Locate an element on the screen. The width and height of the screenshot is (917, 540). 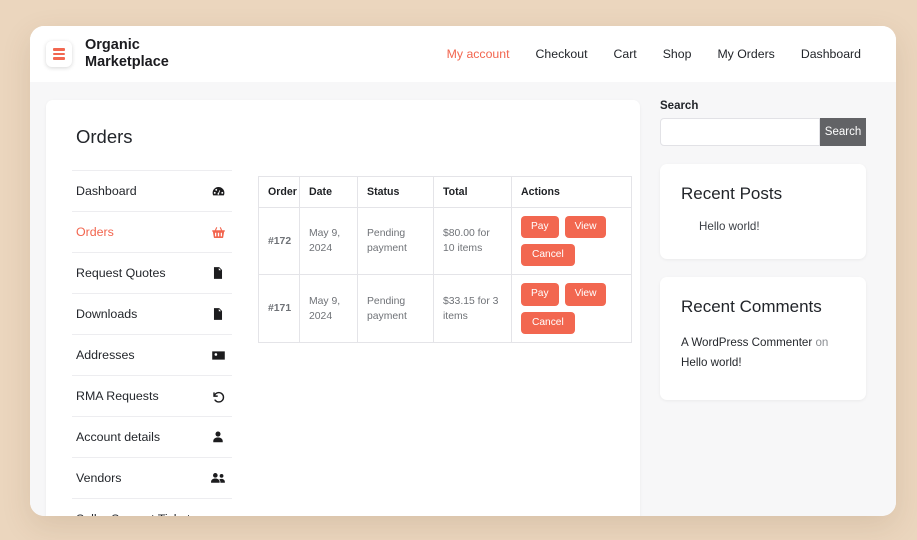
undo-arrow-icon is located at coordinates (218, 396).